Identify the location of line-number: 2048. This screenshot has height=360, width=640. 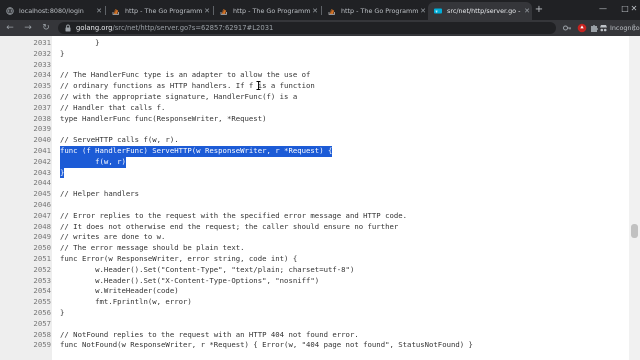
(25, 227).